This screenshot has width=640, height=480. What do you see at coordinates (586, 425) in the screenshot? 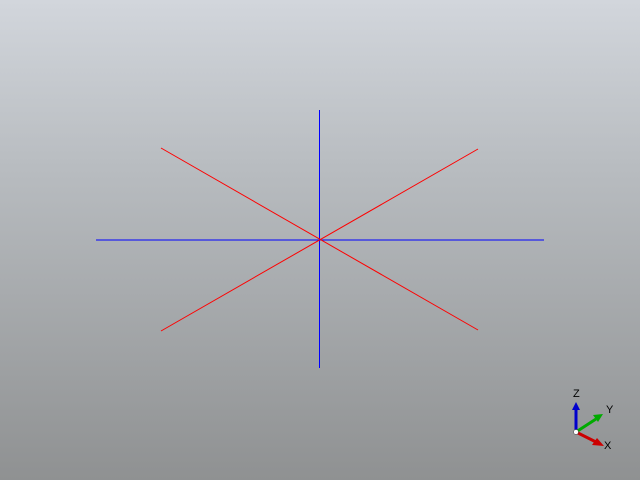
I see `y-axis-arrow` at bounding box center [586, 425].